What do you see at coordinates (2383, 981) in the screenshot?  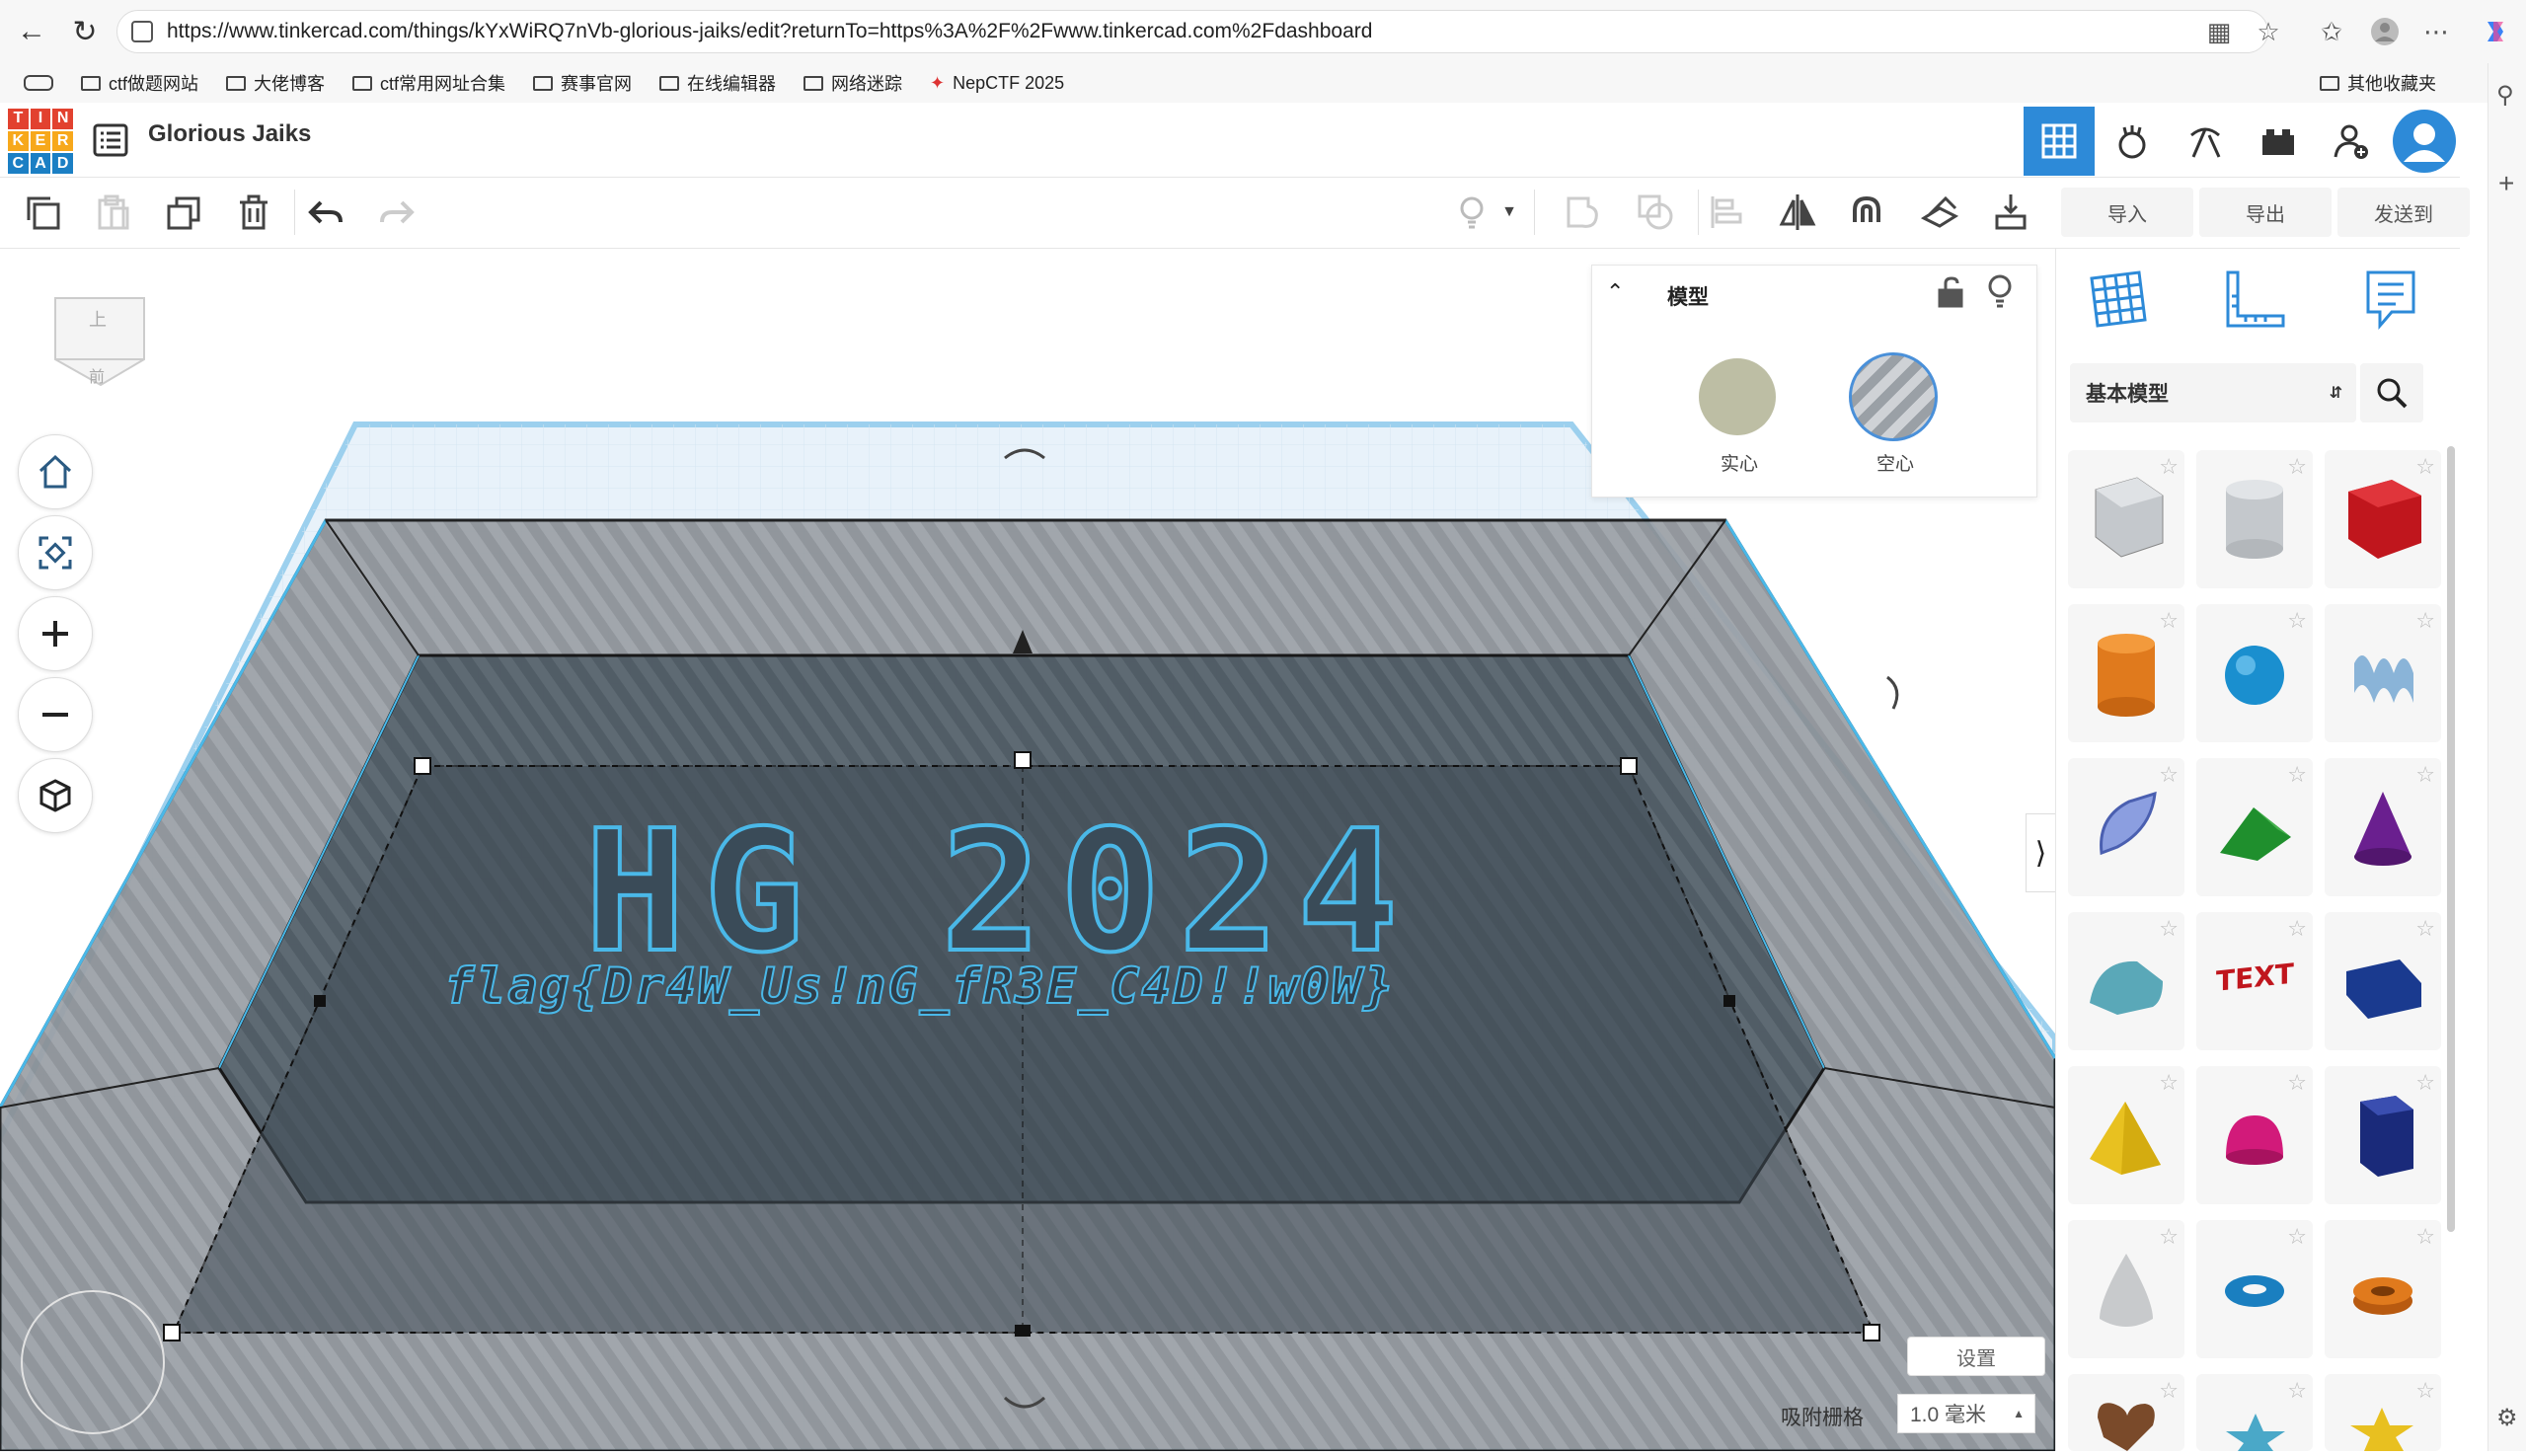 I see `shape-wedge: ☆` at bounding box center [2383, 981].